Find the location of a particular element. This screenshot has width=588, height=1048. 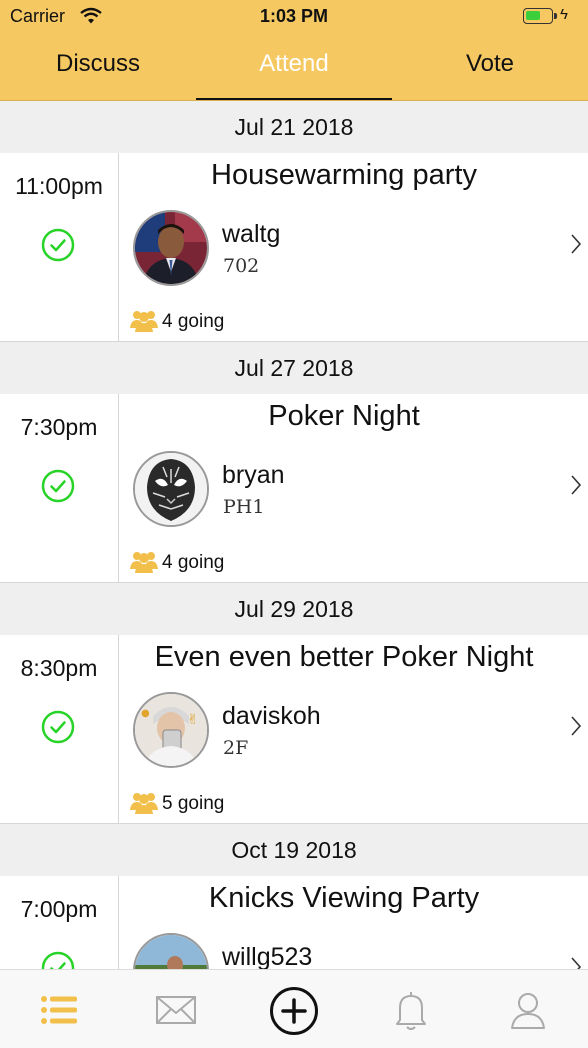

date-header: Jul 29 2018 is located at coordinates (294, 609).